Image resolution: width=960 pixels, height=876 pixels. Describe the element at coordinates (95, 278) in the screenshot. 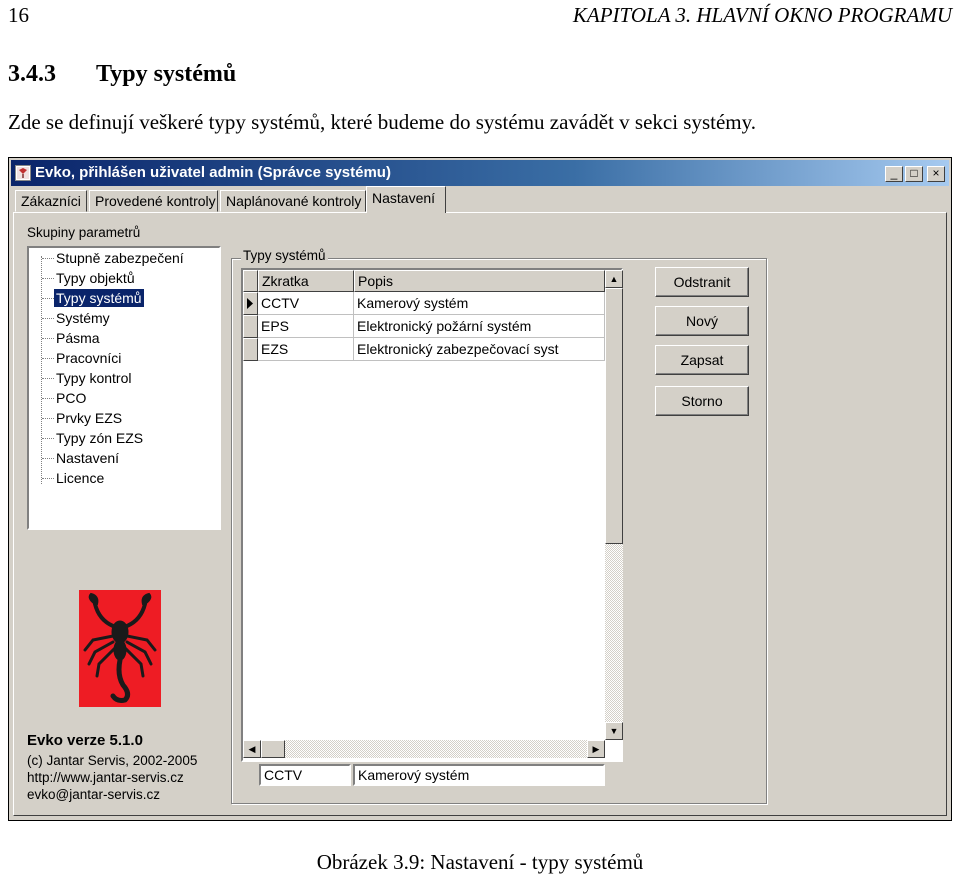

I see `tree-item-object-types: Typy objektů` at that location.